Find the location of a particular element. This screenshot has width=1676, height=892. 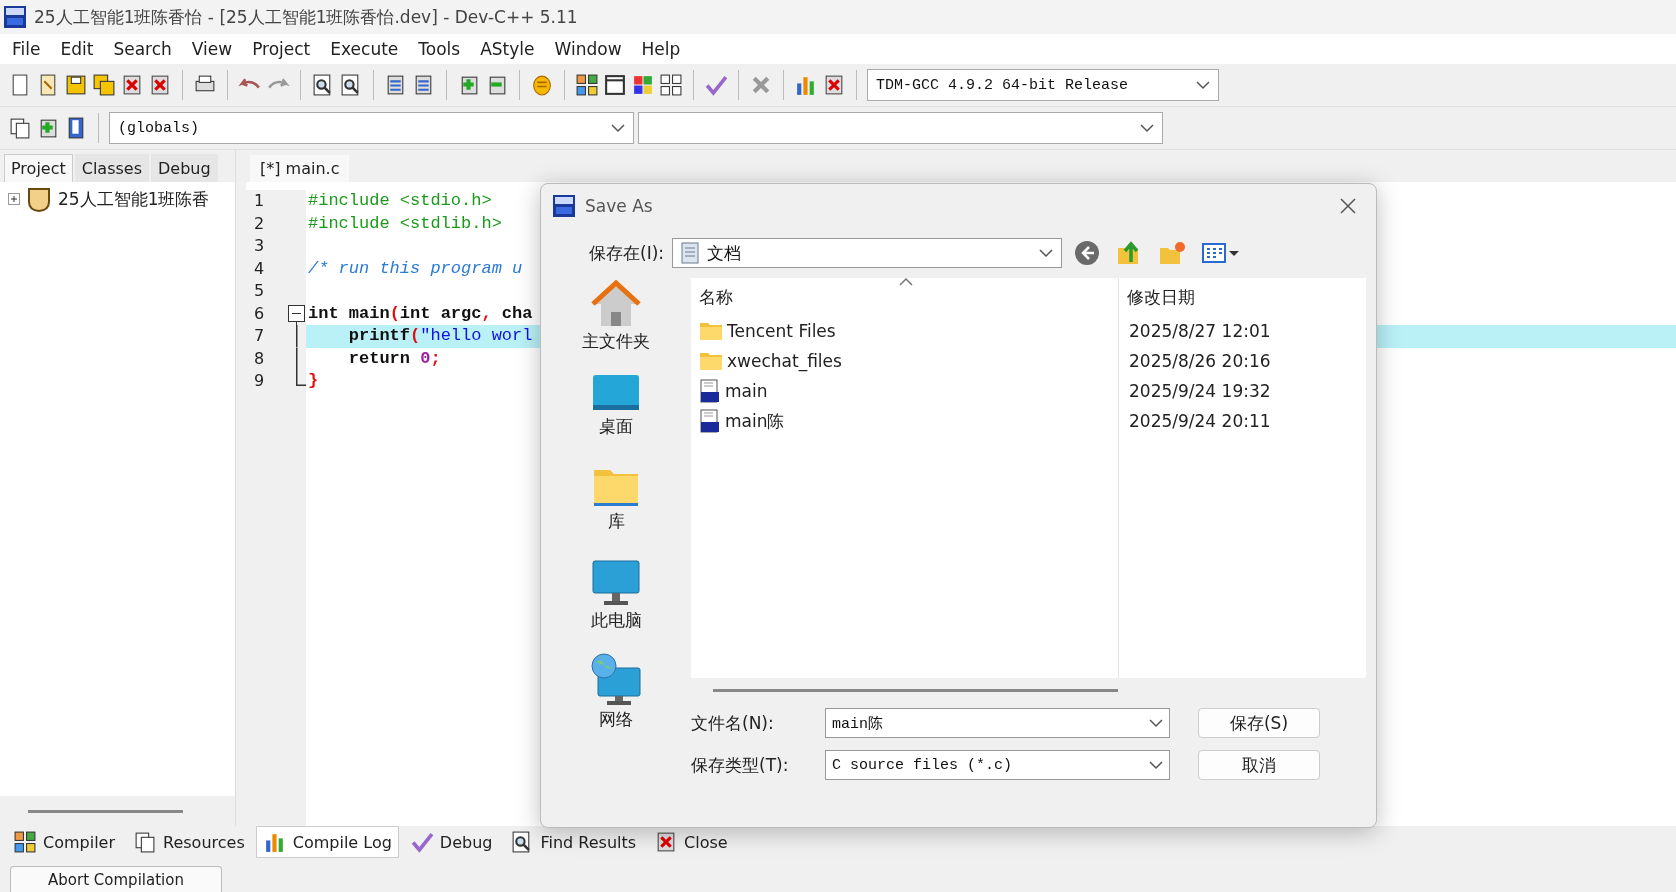

project-name: 25人工智能1班陈香 is located at coordinates (134, 199).